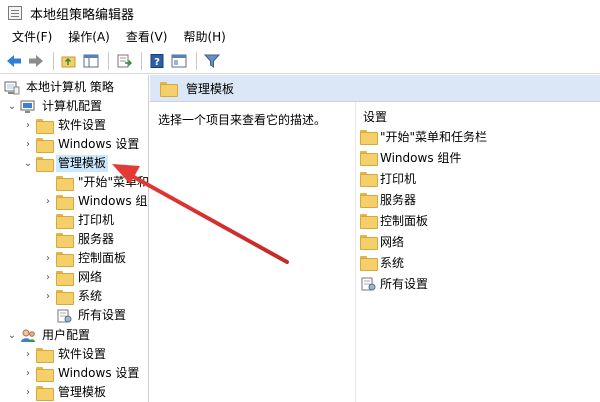  I want to click on tree-item-user-admin-templates: › 管理模板, so click(65, 392).